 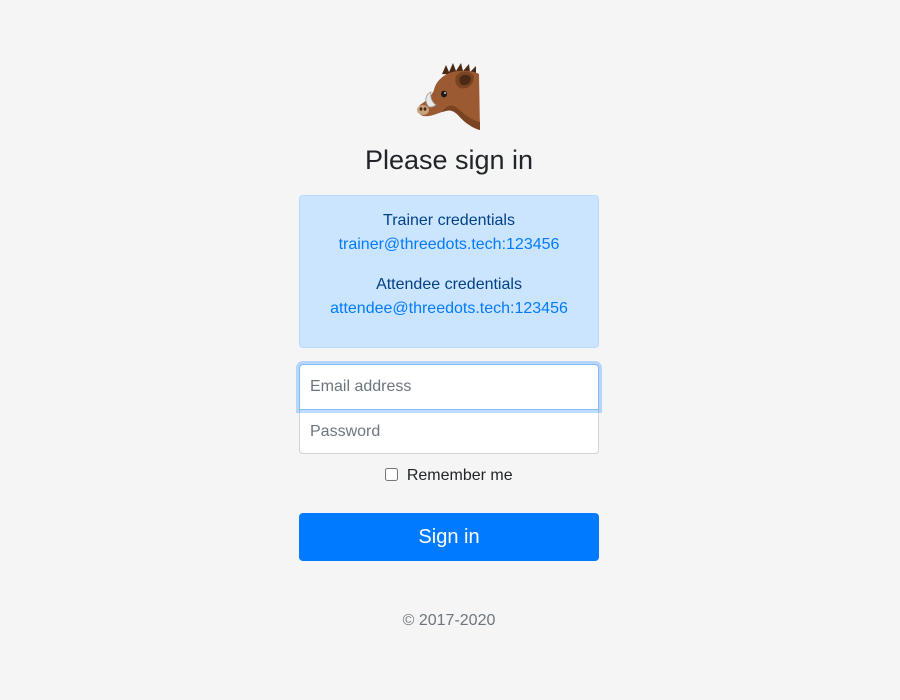 What do you see at coordinates (459, 475) in the screenshot?
I see `remember-me-label: Remember me` at bounding box center [459, 475].